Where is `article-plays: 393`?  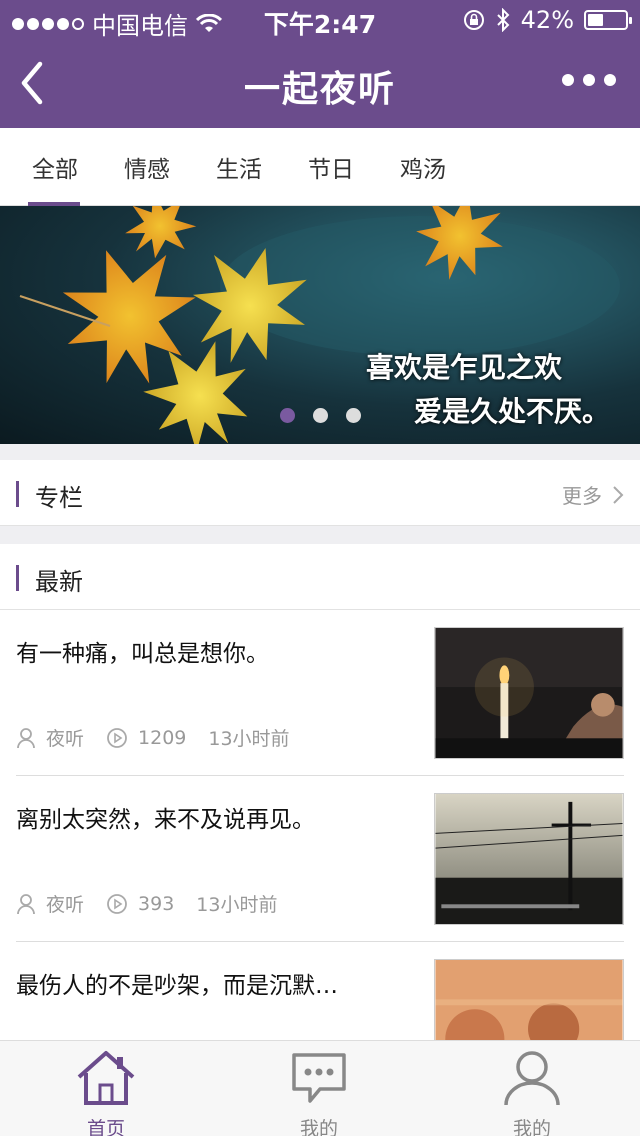 article-plays: 393 is located at coordinates (156, 903).